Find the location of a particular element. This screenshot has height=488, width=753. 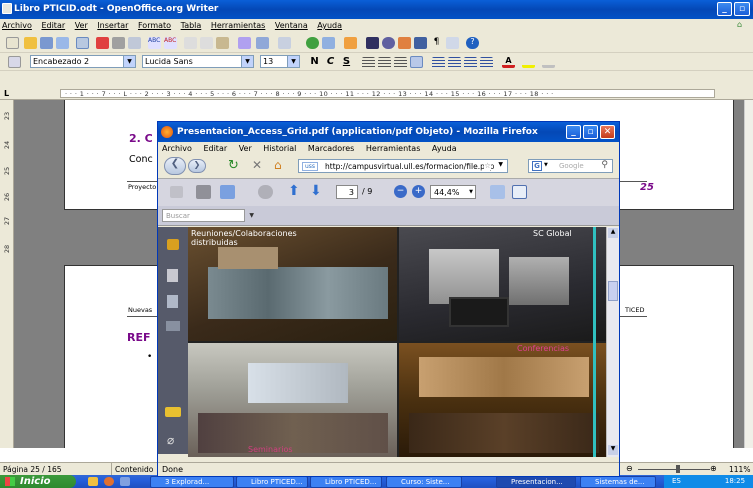

attachment-icon: ⌀ is located at coordinates (170, 440).